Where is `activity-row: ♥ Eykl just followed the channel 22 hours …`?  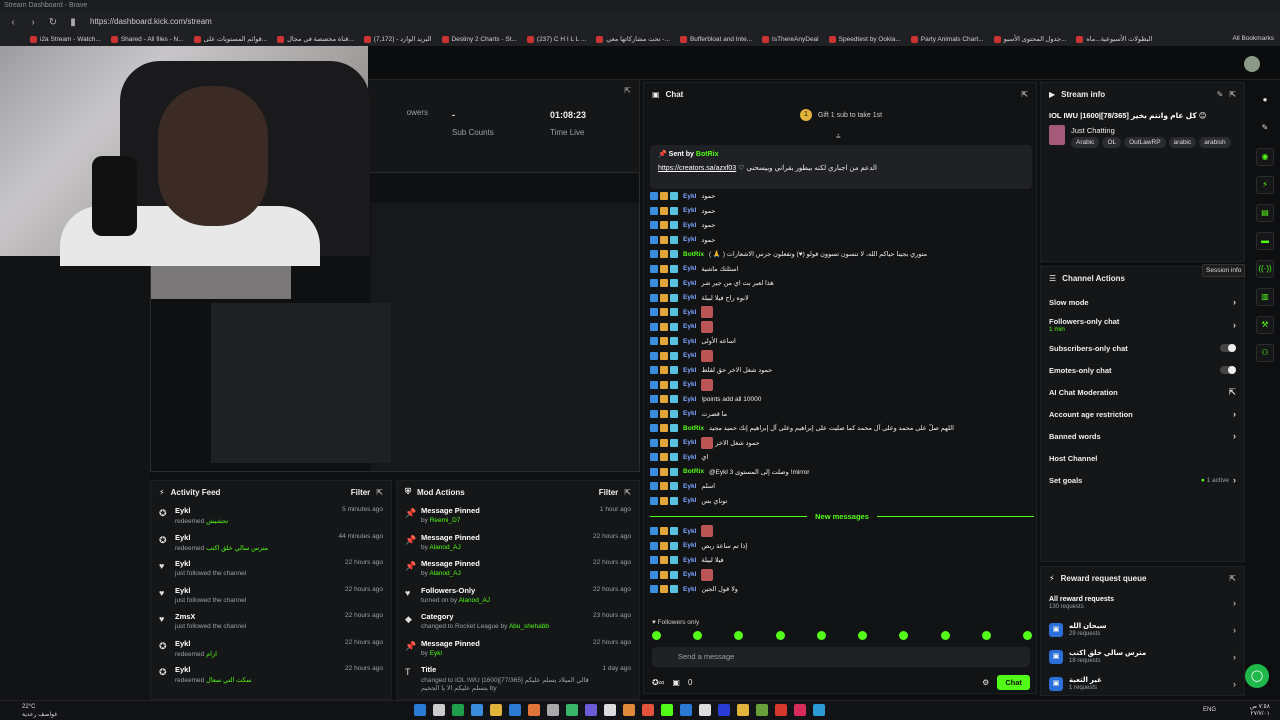 activity-row: ♥ Eykl just followed the channel 22 hours … is located at coordinates (271, 569).